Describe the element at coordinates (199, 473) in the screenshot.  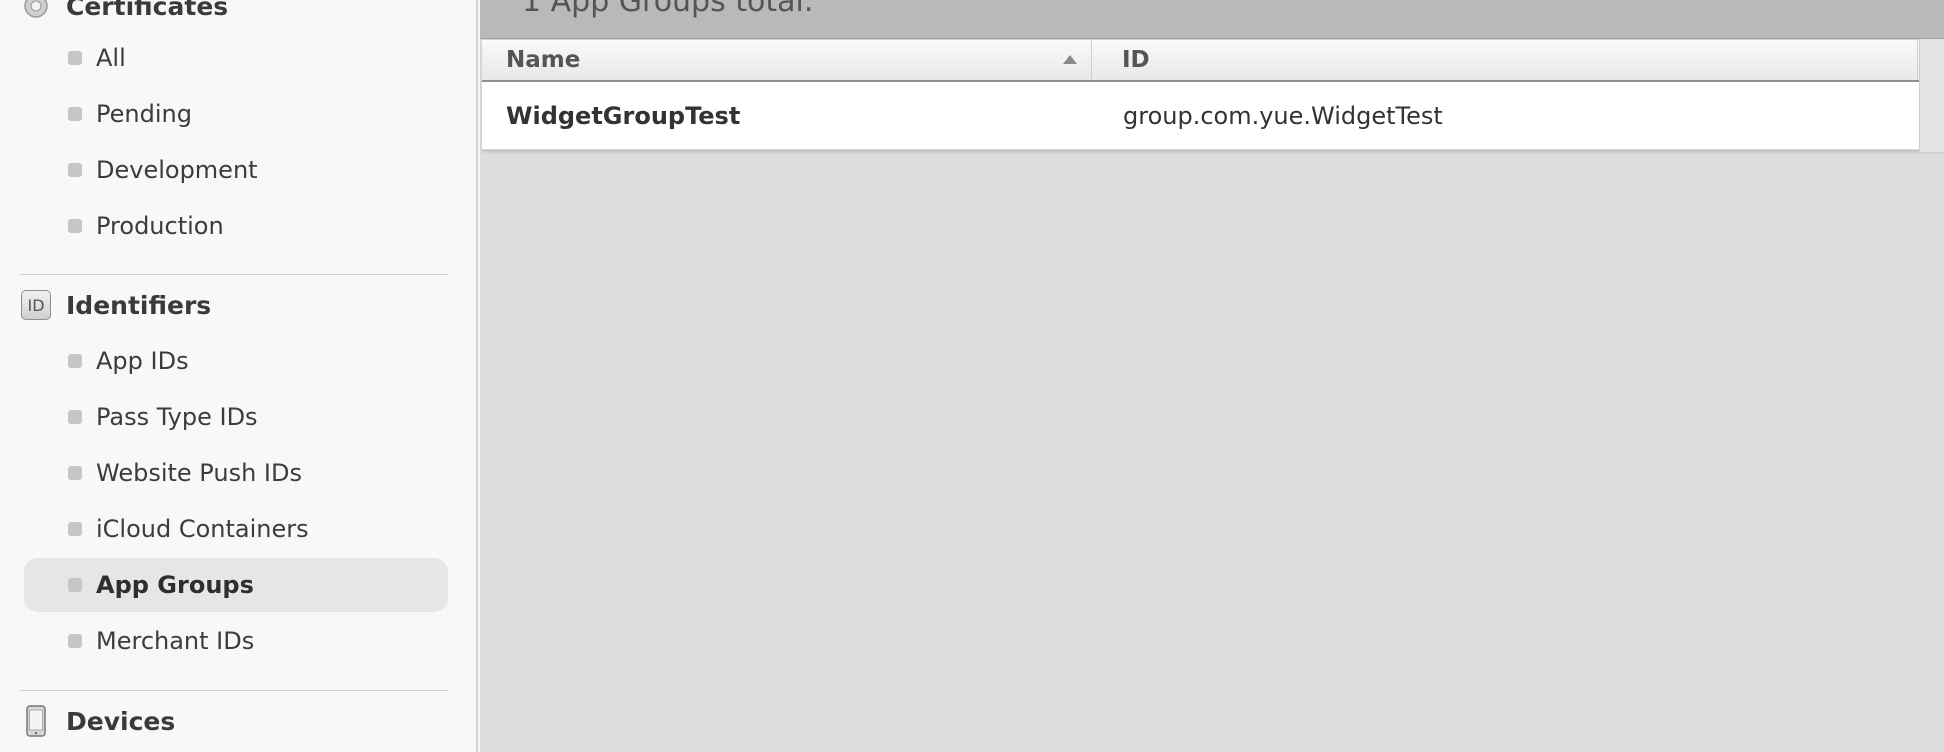
I see `sidebar-item-label: Website Push IDs` at that location.